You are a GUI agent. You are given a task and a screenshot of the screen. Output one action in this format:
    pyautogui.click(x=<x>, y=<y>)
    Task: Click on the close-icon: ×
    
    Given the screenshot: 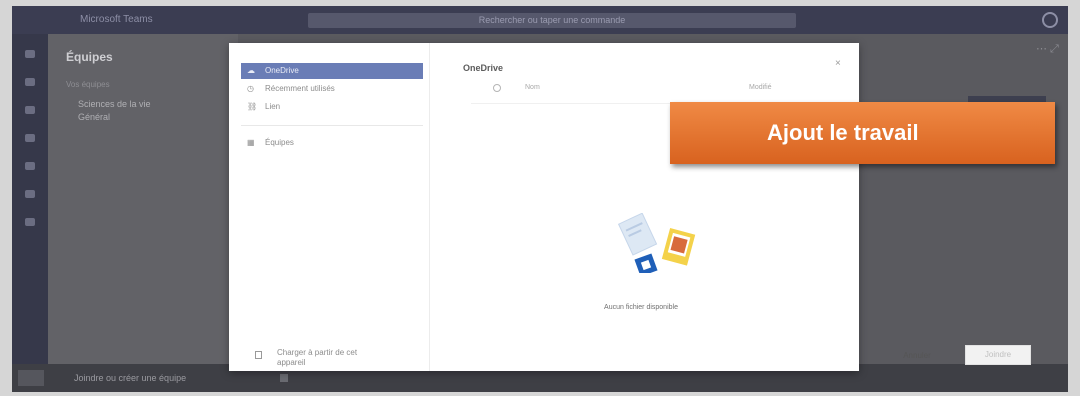 What is the action you would take?
    pyautogui.click(x=838, y=63)
    